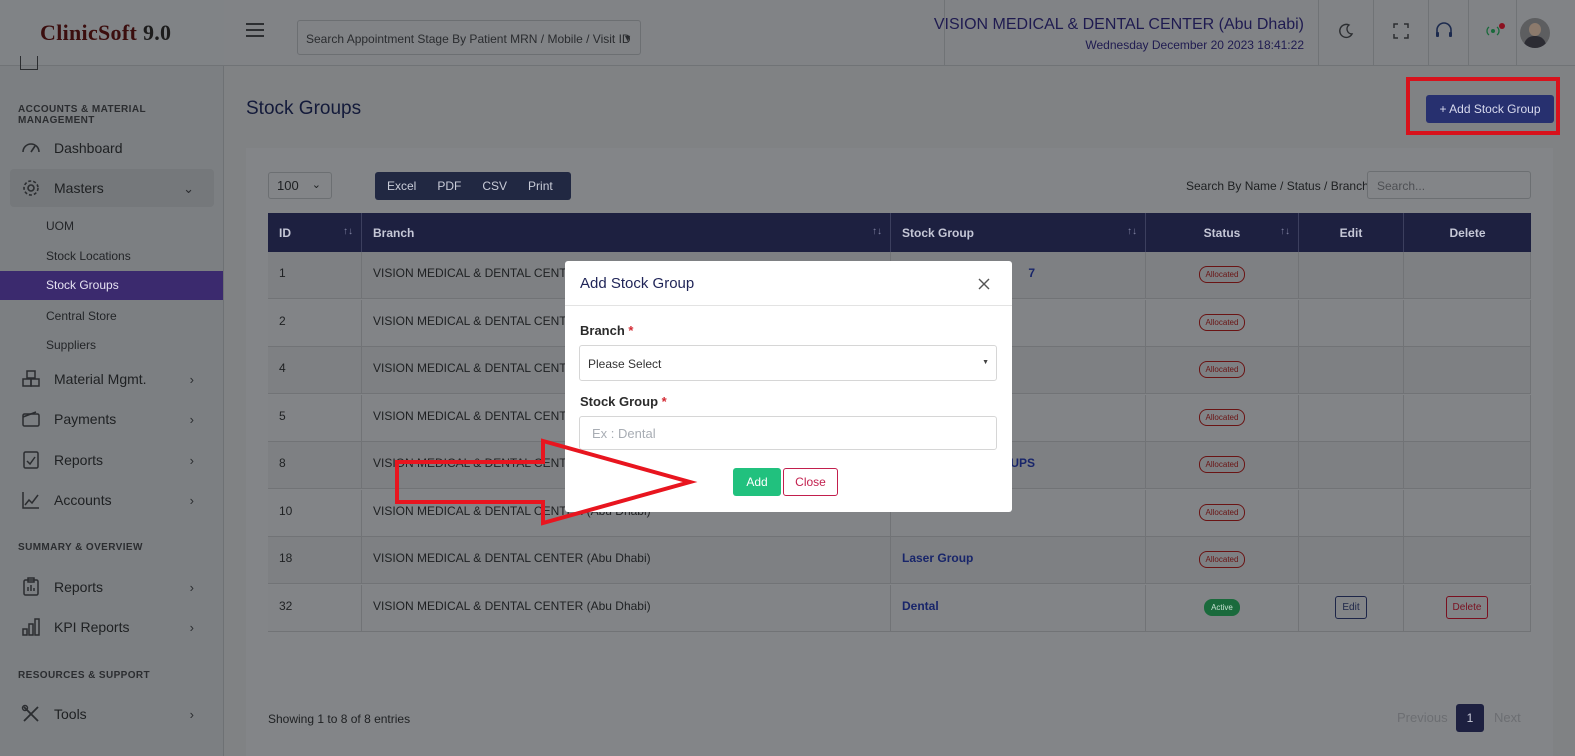 The image size is (1575, 756). I want to click on pagination-next: Next, so click(1507, 717).